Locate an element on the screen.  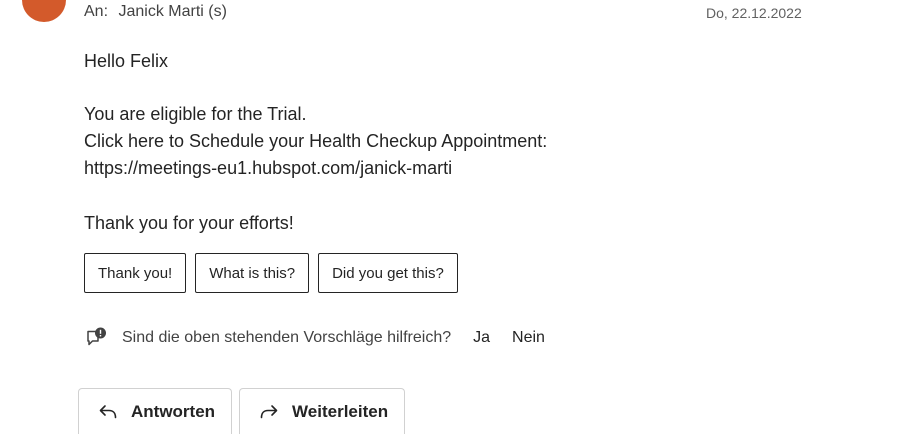
suggested-reply-thank-you: Thank you! is located at coordinates (135, 273).